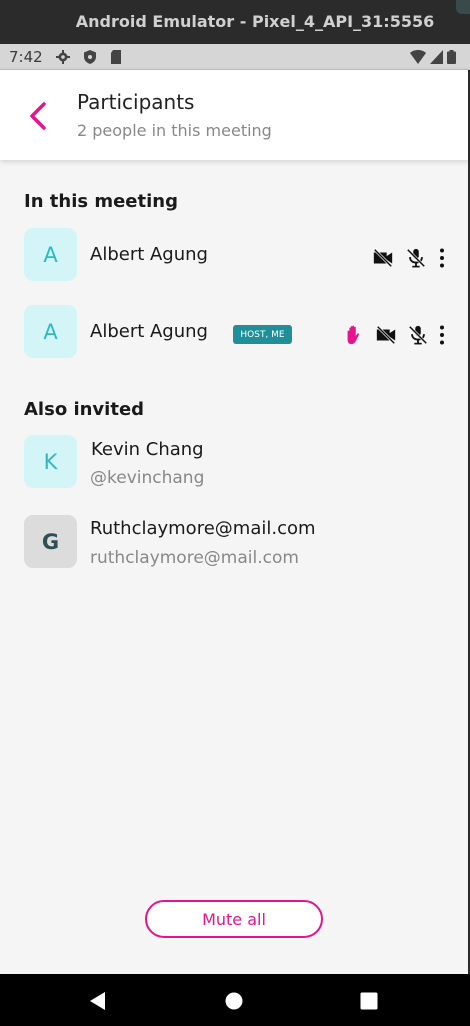  I want to click on also-invited-heading: Also invited, so click(84, 409).